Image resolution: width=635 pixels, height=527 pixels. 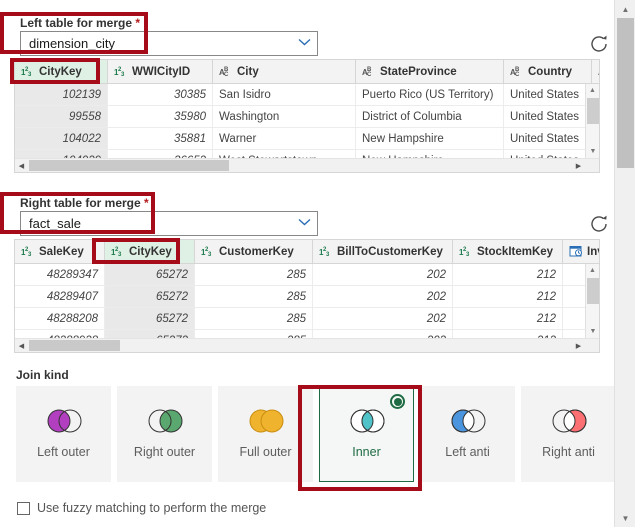 I want to click on right-col-header-citykey: 123 CityKey, so click(x=150, y=251).